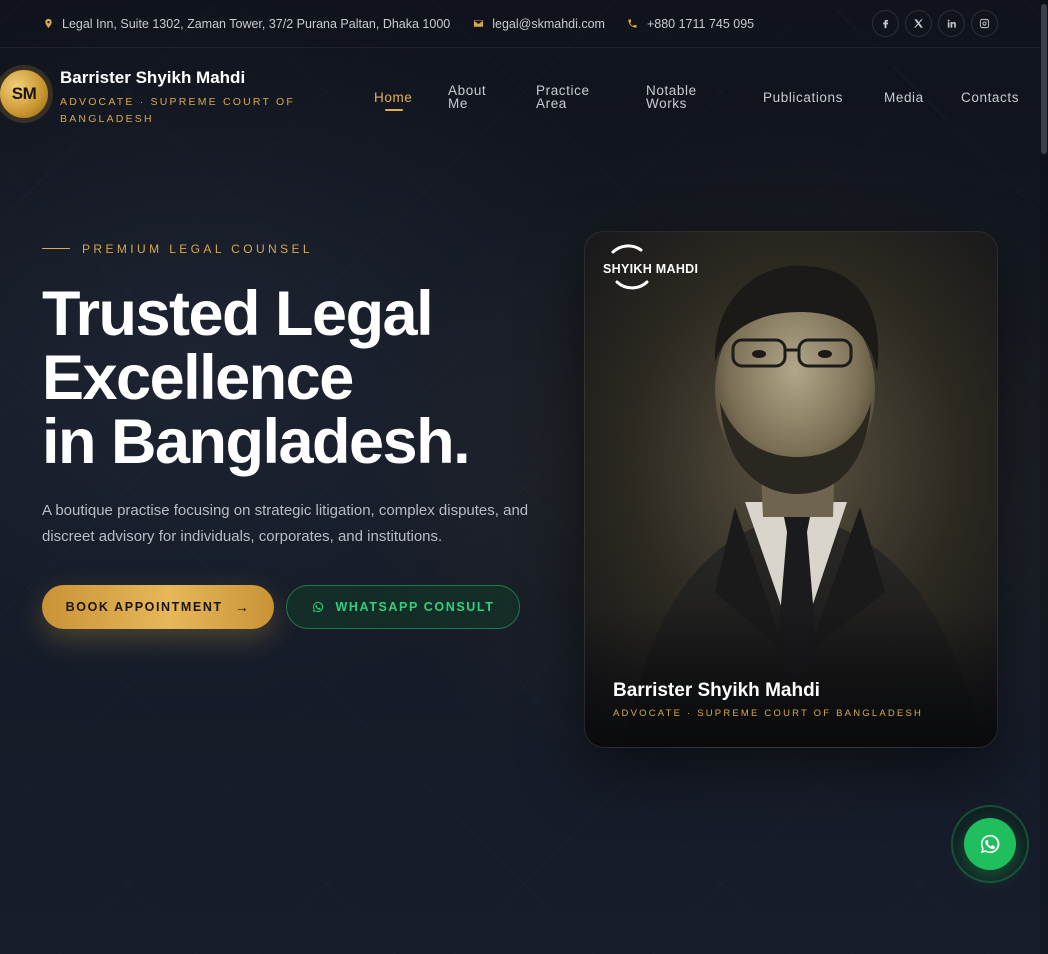 The image size is (1048, 954). What do you see at coordinates (935, 23) in the screenshot?
I see `social-links` at bounding box center [935, 23].